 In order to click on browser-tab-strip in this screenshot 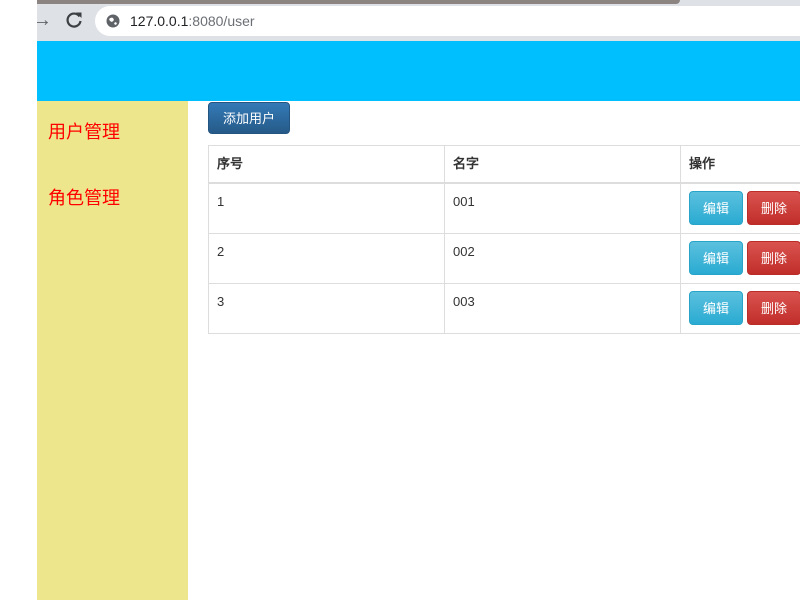, I will do `click(358, 2)`.